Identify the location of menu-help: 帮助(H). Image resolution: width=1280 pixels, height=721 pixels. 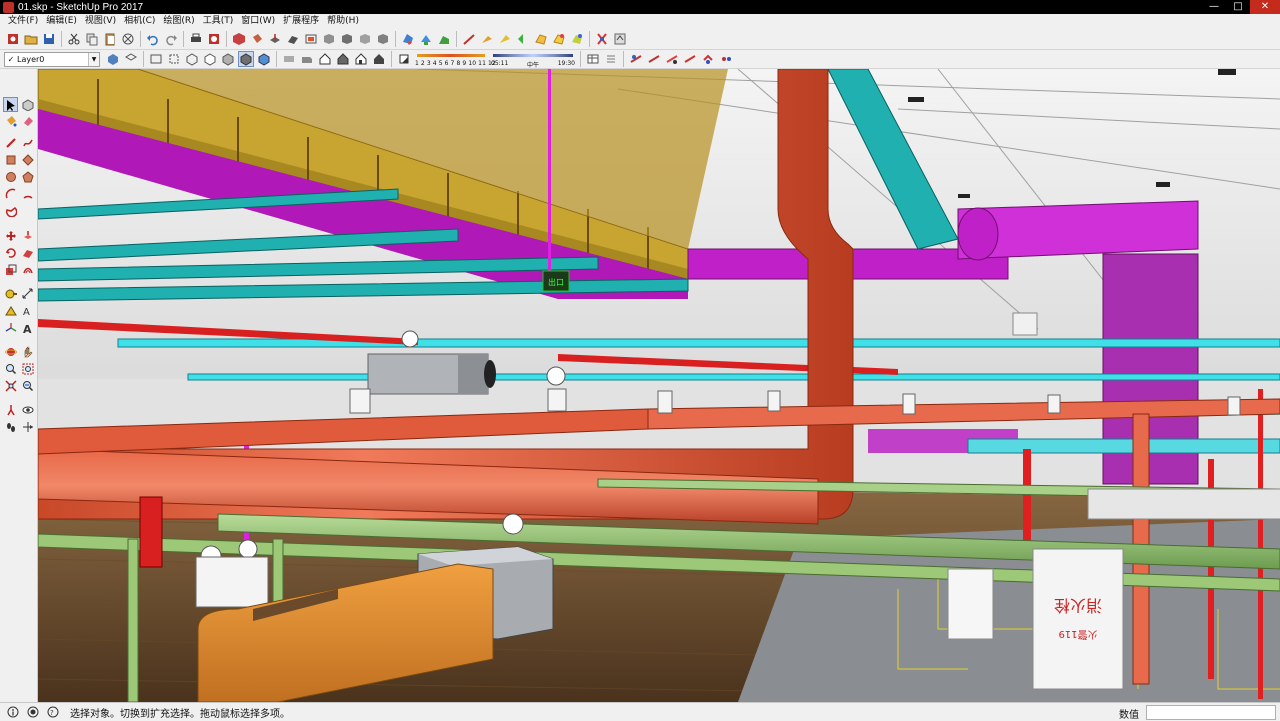
(343, 21).